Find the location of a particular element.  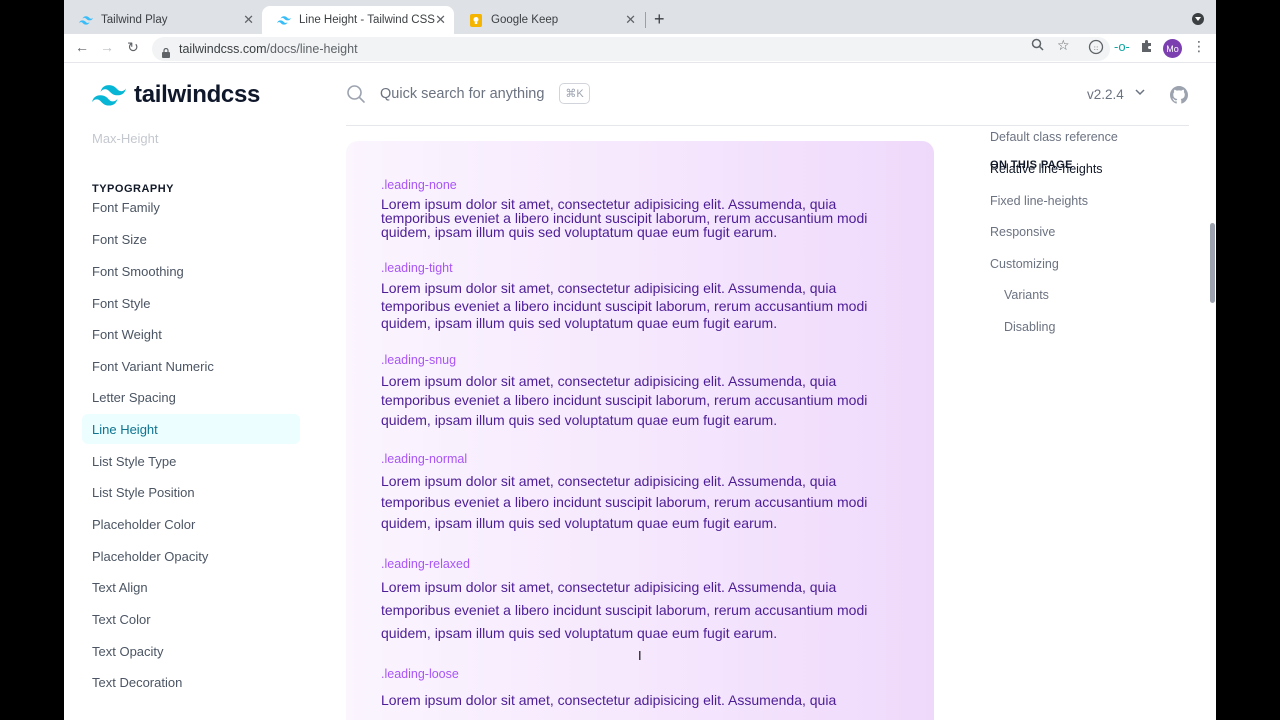

sidebar-item-placeholder-color: Placeholder Color is located at coordinates (191, 524).